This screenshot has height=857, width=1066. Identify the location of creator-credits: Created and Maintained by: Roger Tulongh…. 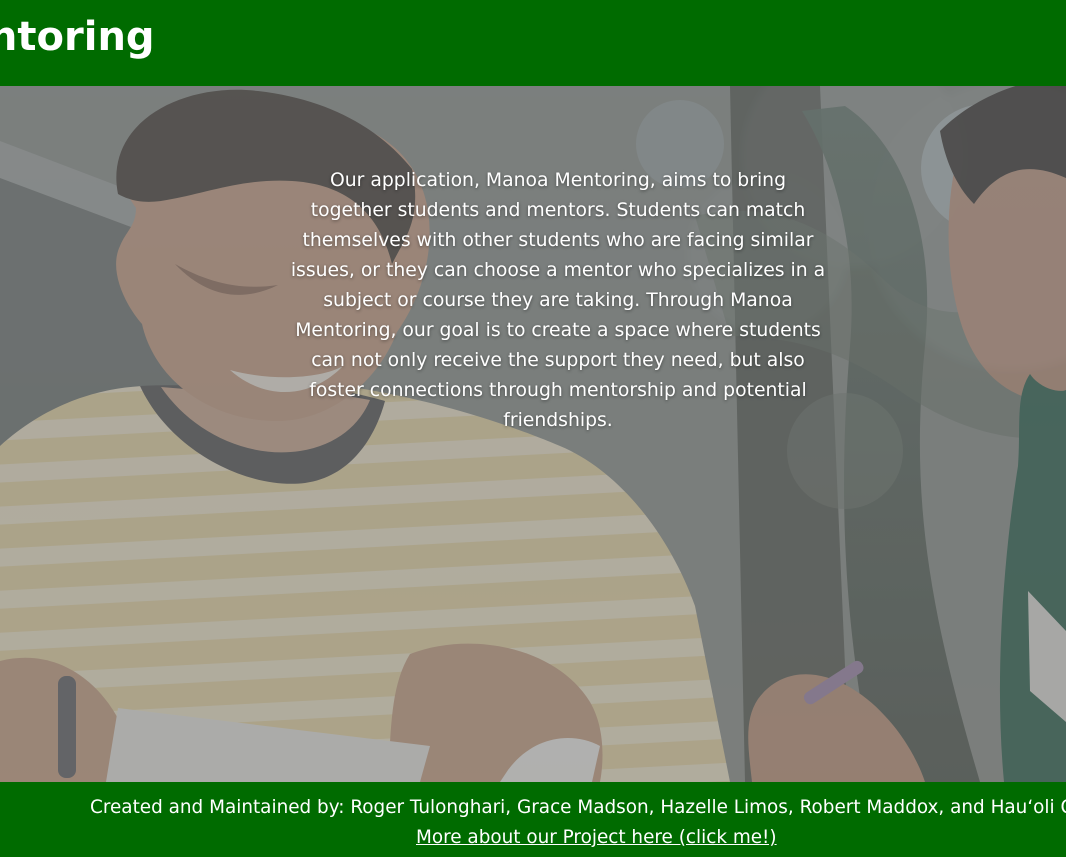
(578, 807).